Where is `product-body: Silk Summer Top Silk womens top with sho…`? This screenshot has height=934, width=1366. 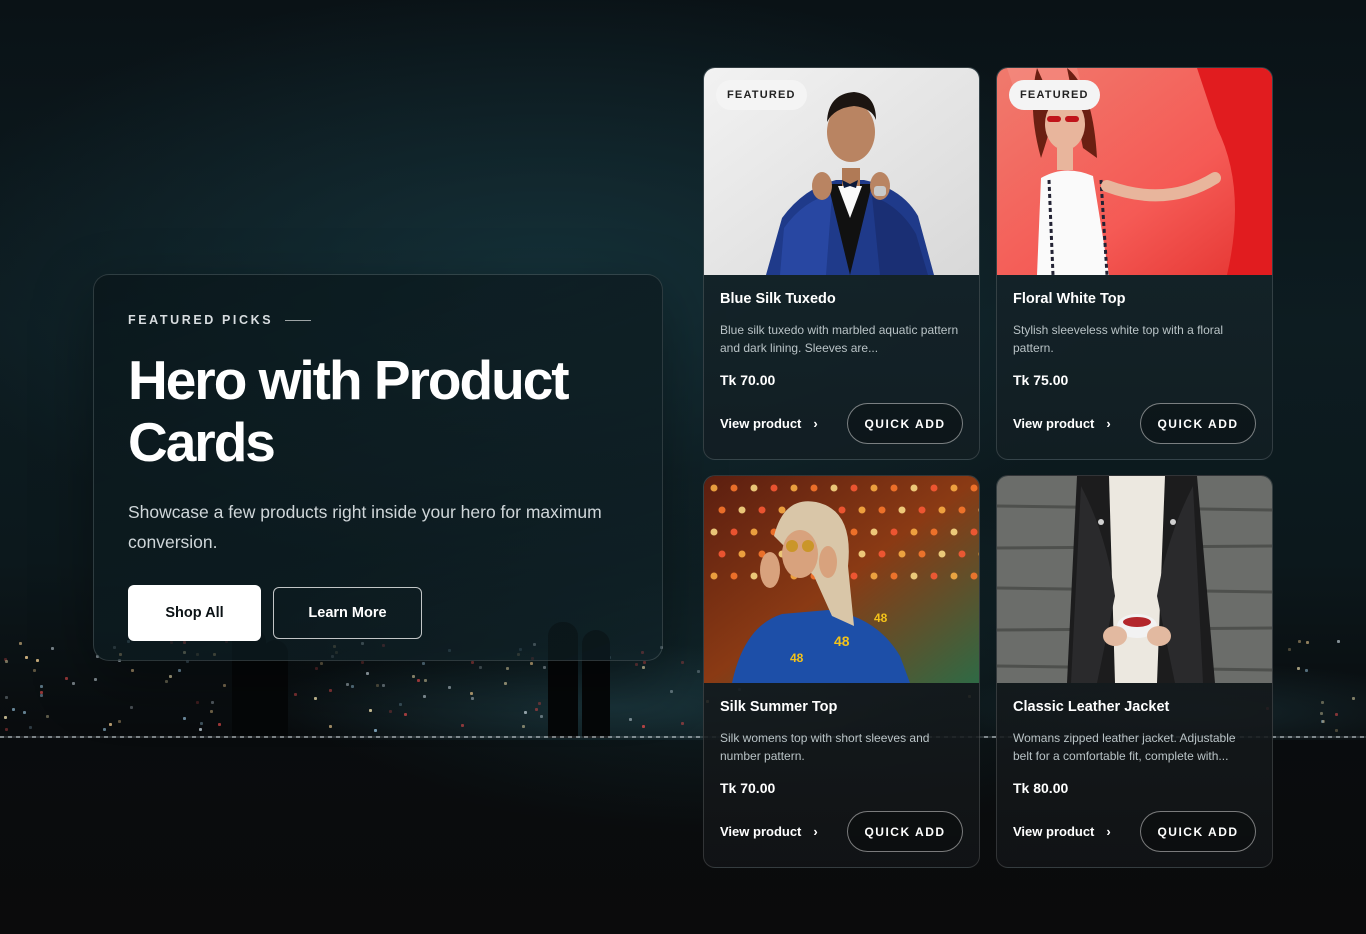 product-body: Silk Summer Top Silk womens top with sho… is located at coordinates (841, 767).